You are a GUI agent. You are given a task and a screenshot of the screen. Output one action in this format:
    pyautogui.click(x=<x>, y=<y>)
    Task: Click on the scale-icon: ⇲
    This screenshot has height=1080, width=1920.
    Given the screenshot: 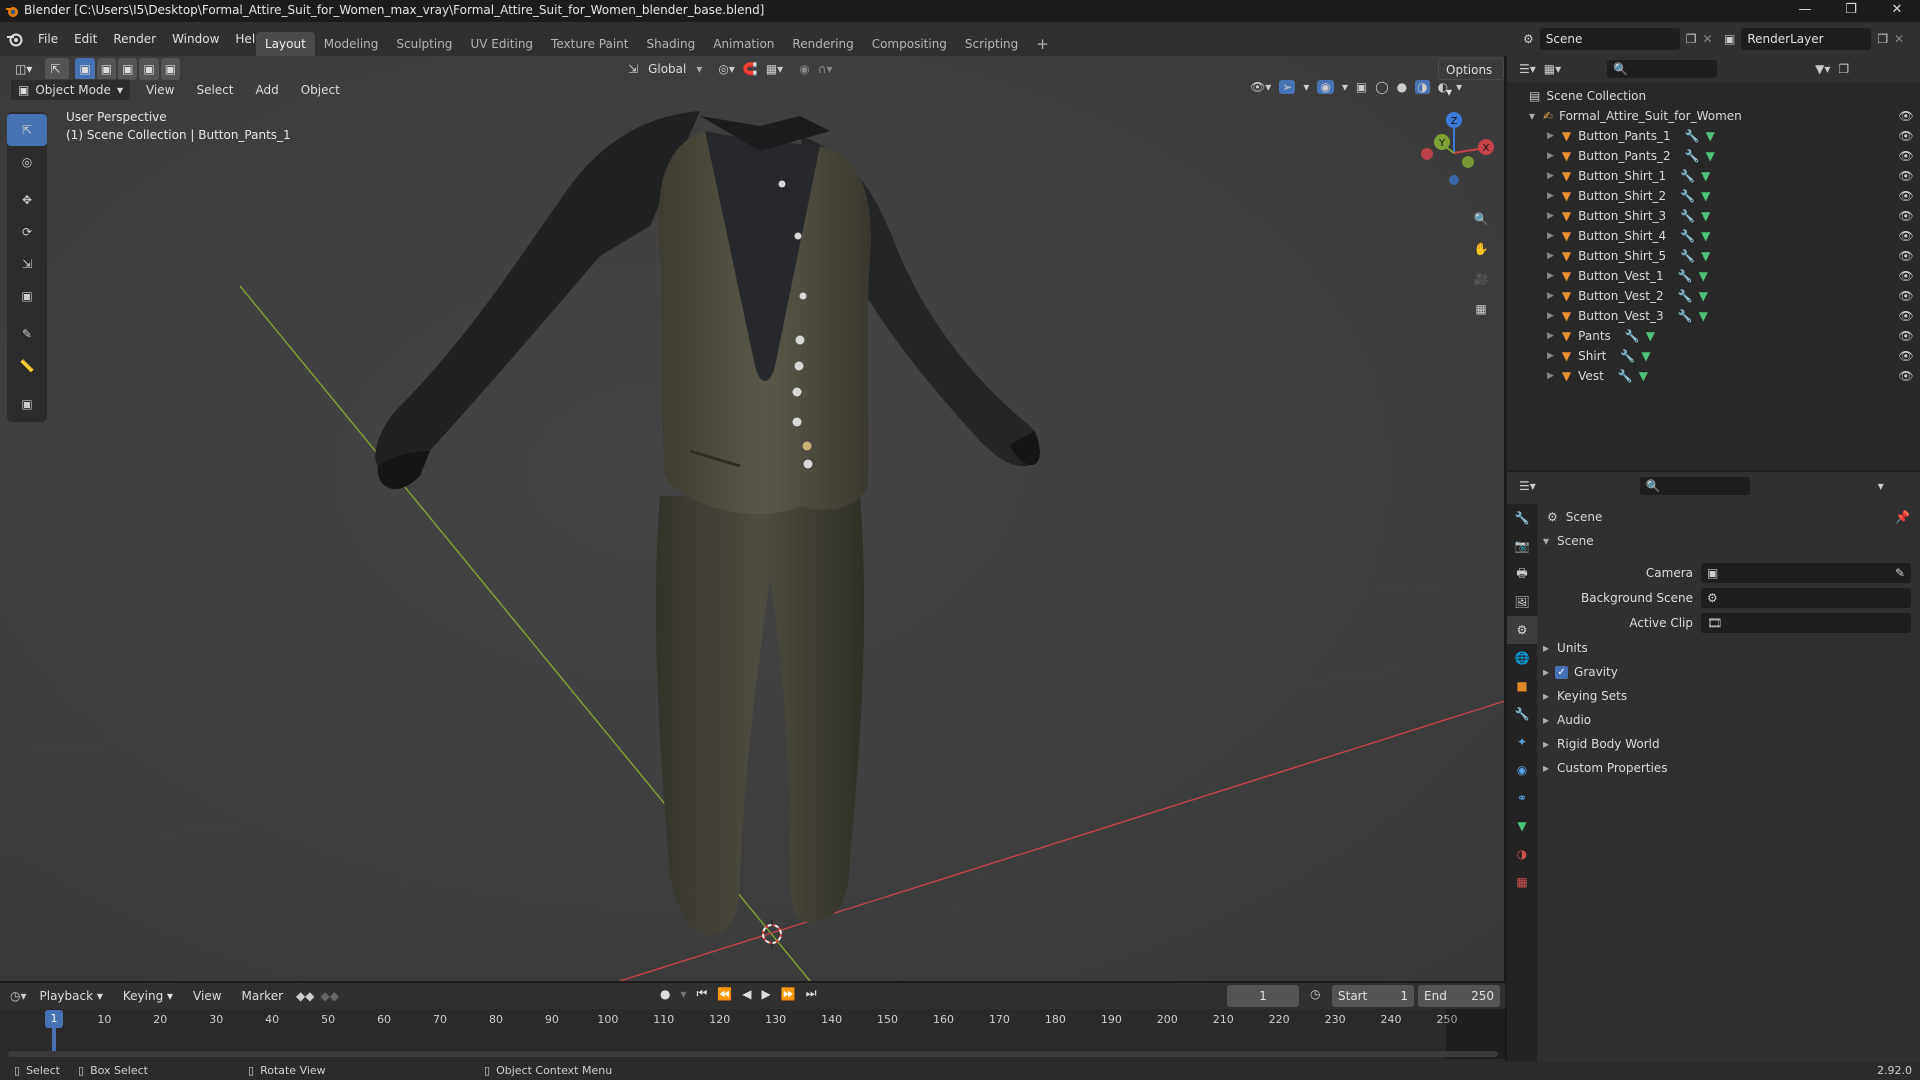 What is the action you would take?
    pyautogui.click(x=27, y=264)
    